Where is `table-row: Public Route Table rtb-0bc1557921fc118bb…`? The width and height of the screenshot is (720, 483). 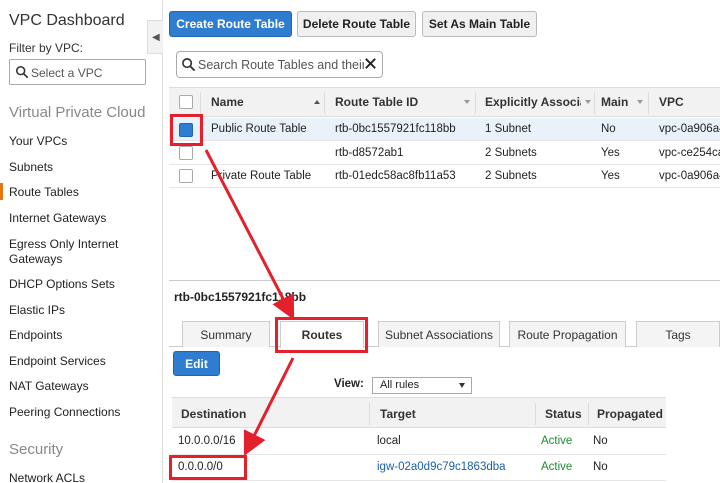
table-row: Public Route Table rtb-0bc1557921fc118bb… is located at coordinates (444, 129).